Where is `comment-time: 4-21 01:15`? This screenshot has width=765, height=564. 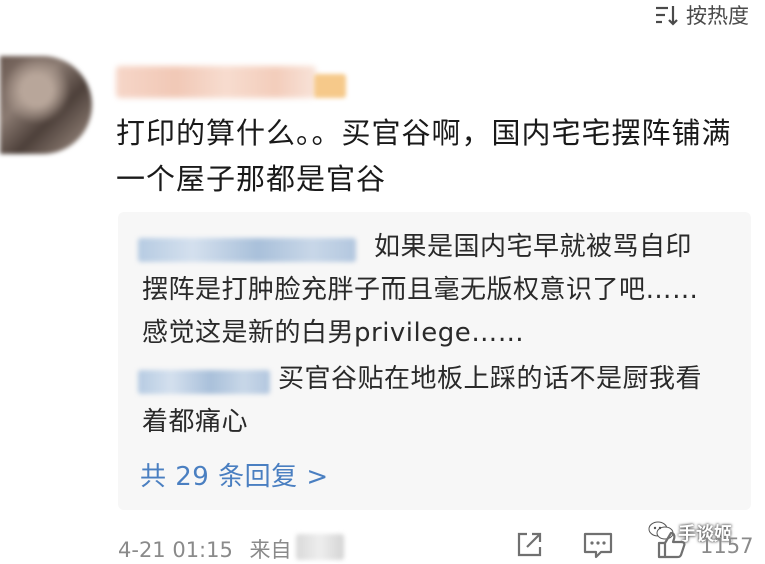 comment-time: 4-21 01:15 is located at coordinates (175, 550).